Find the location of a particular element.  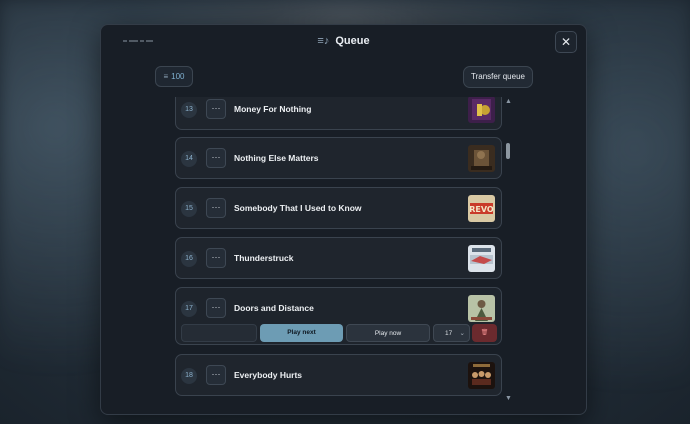

queue-toolbar: ≡ 100 Transfer queue is located at coordinates (343, 73).